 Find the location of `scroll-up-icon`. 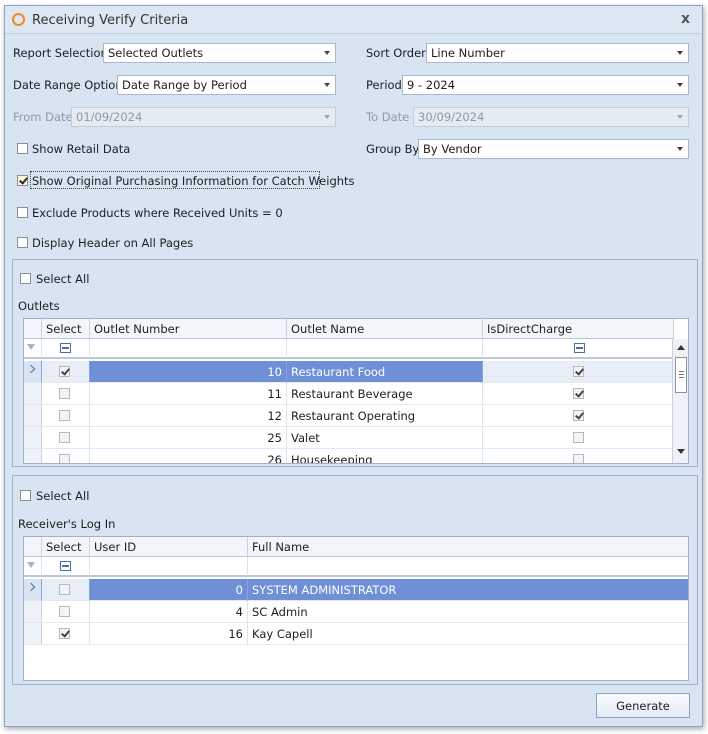

scroll-up-icon is located at coordinates (681, 347).